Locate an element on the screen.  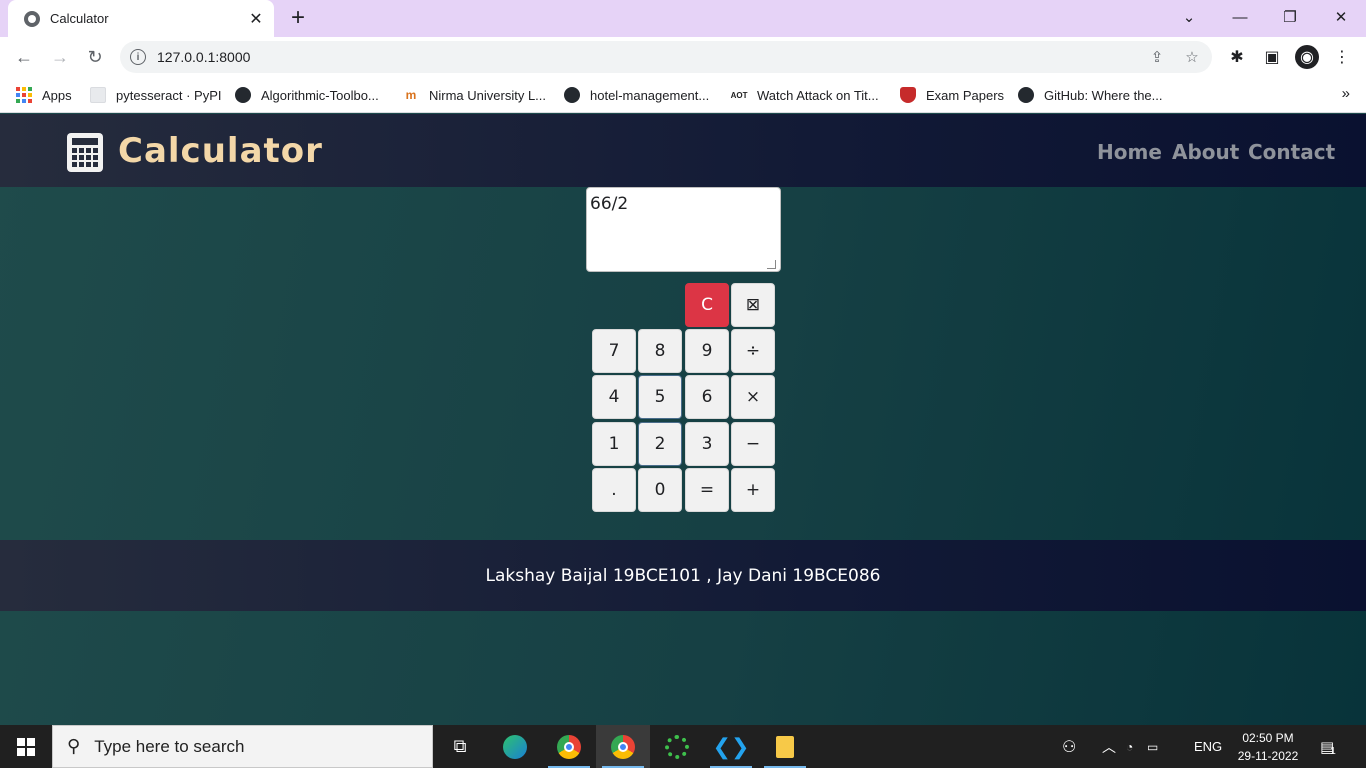
key-3: 3 is located at coordinates (707, 444).